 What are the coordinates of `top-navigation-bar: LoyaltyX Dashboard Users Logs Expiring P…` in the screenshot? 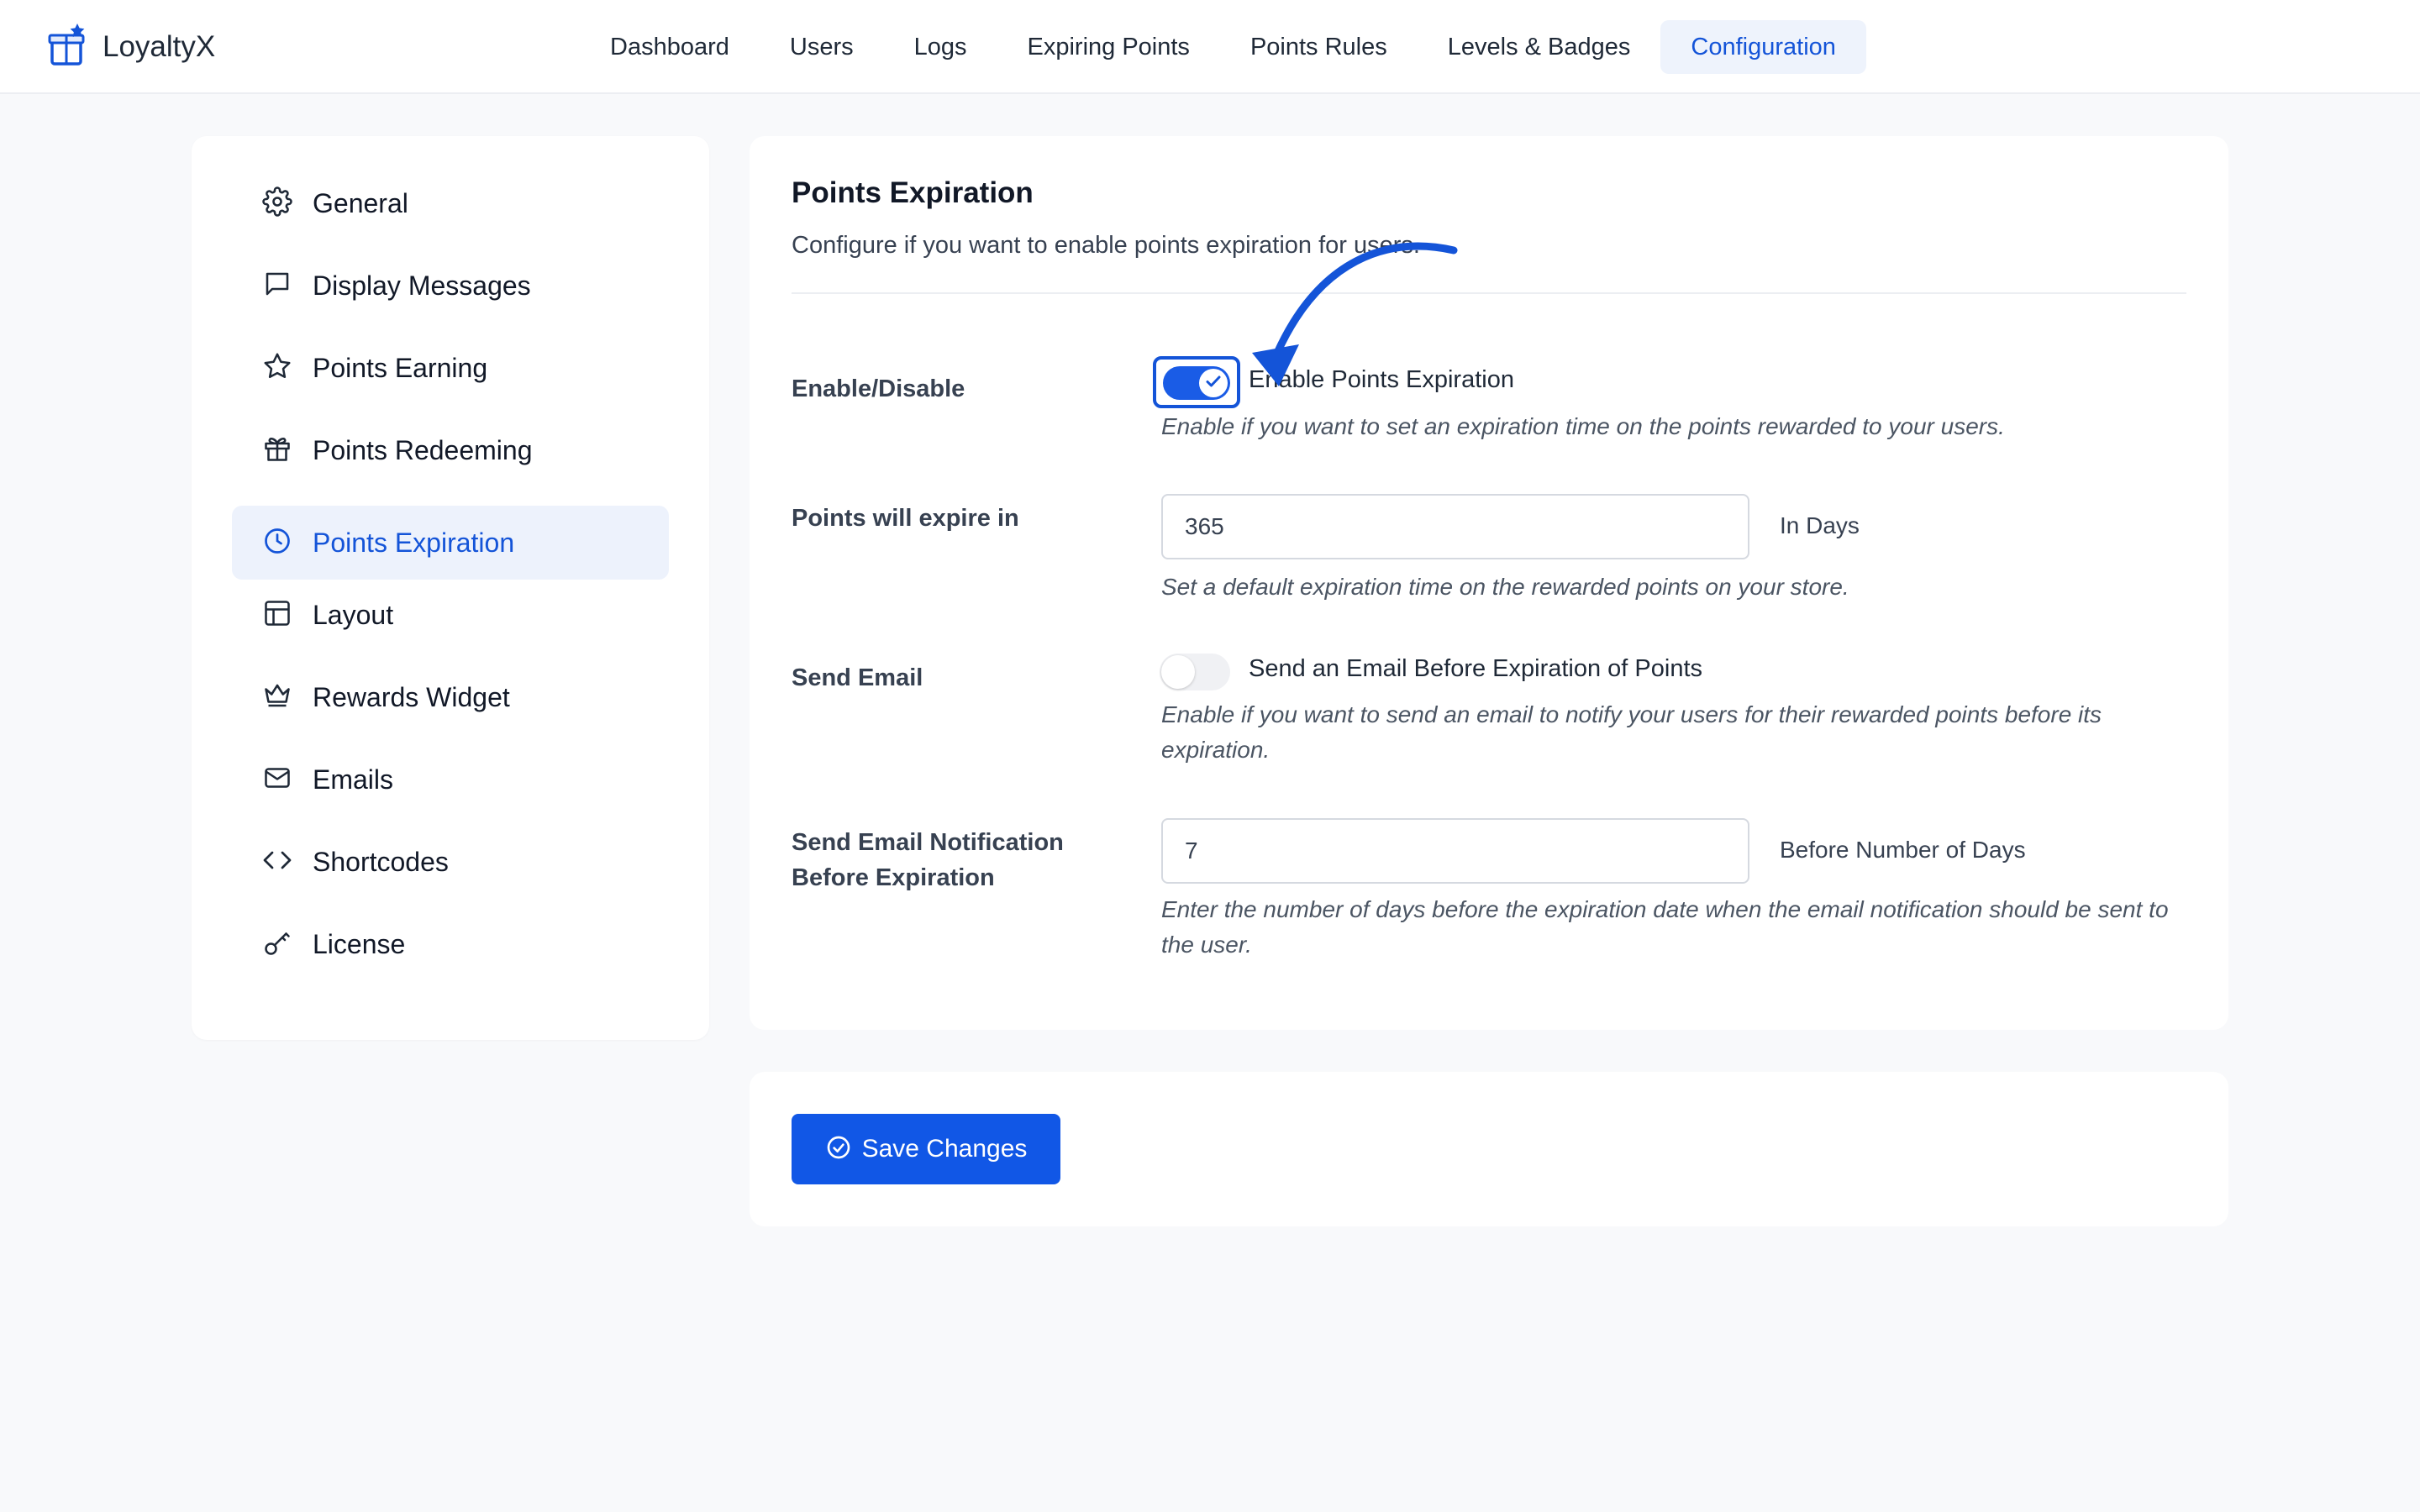 It's located at (1210, 47).